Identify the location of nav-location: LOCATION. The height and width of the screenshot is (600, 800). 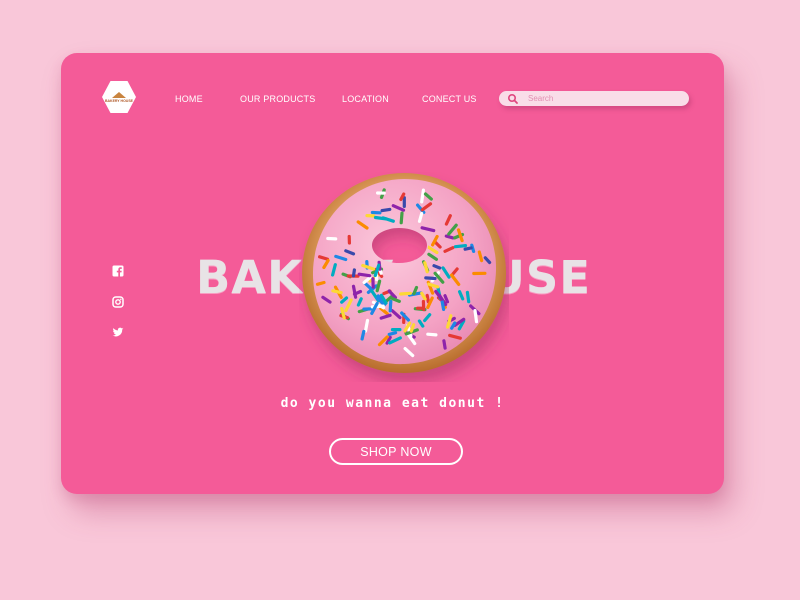
(365, 99).